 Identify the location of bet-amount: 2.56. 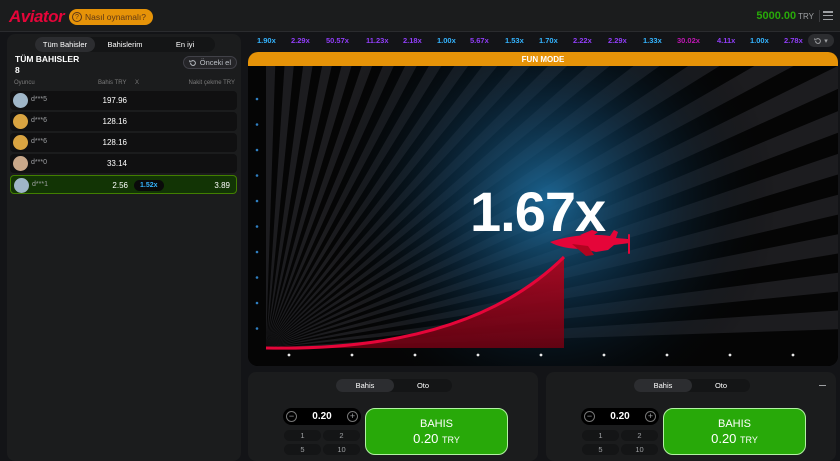
(120, 185).